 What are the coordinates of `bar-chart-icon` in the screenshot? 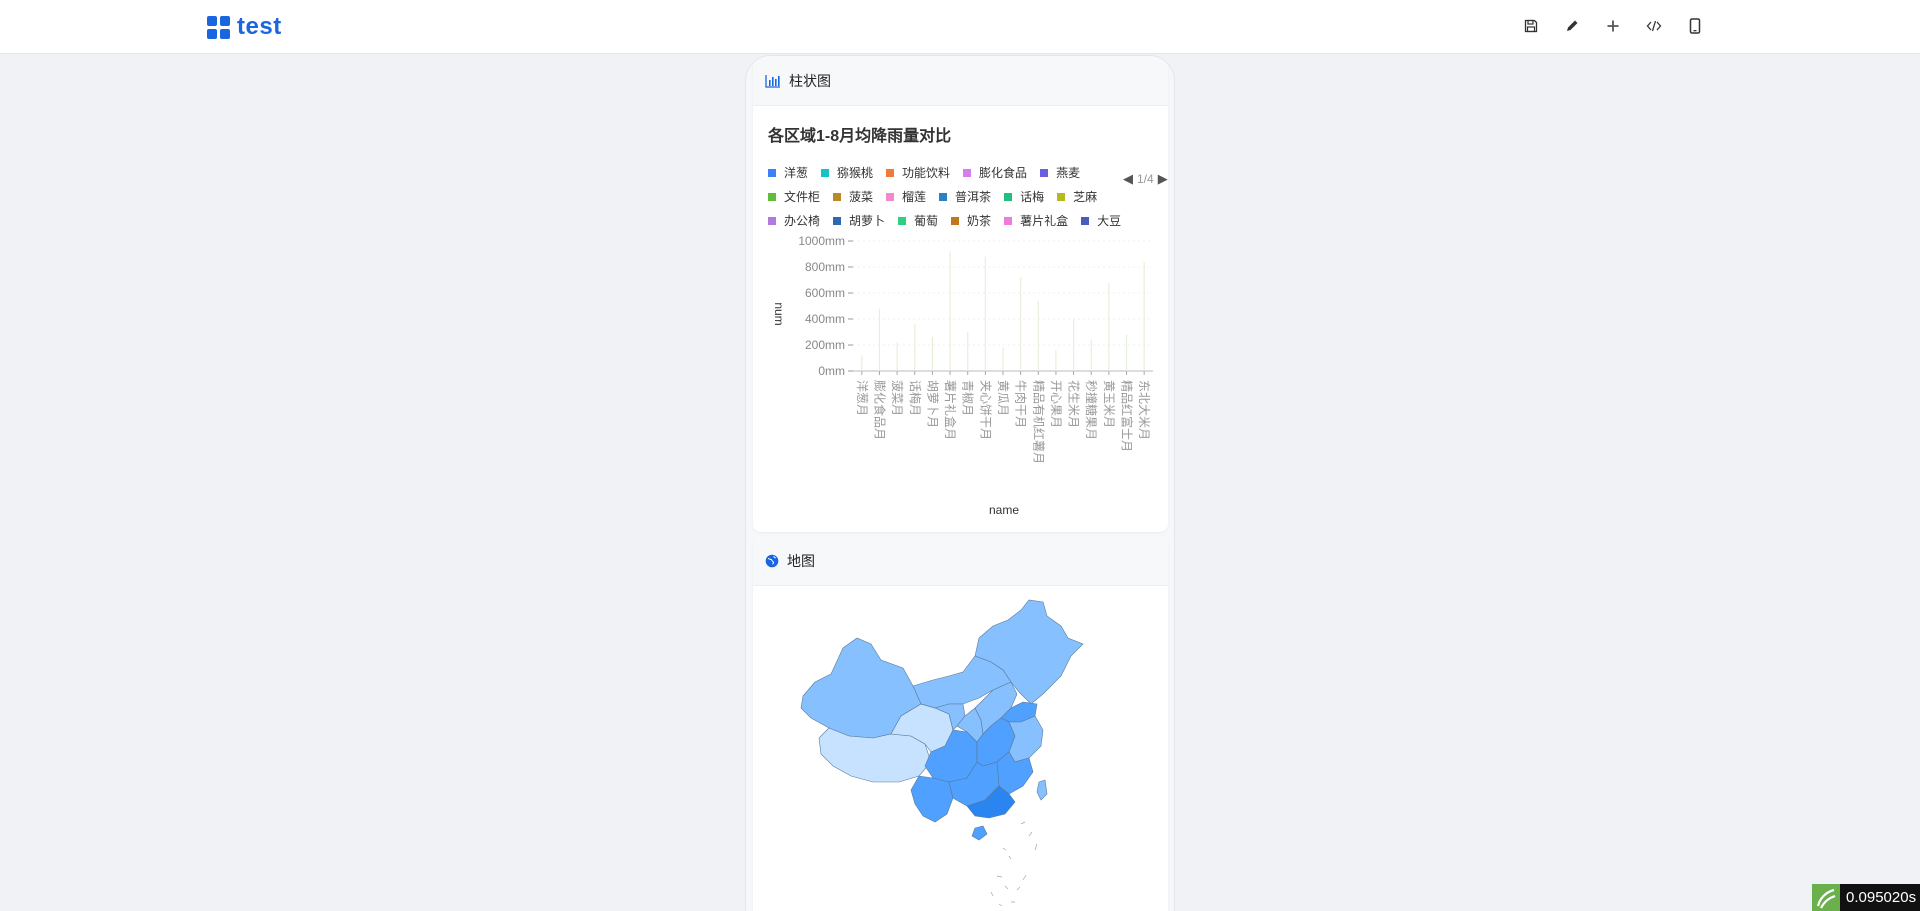 It's located at (772, 81).